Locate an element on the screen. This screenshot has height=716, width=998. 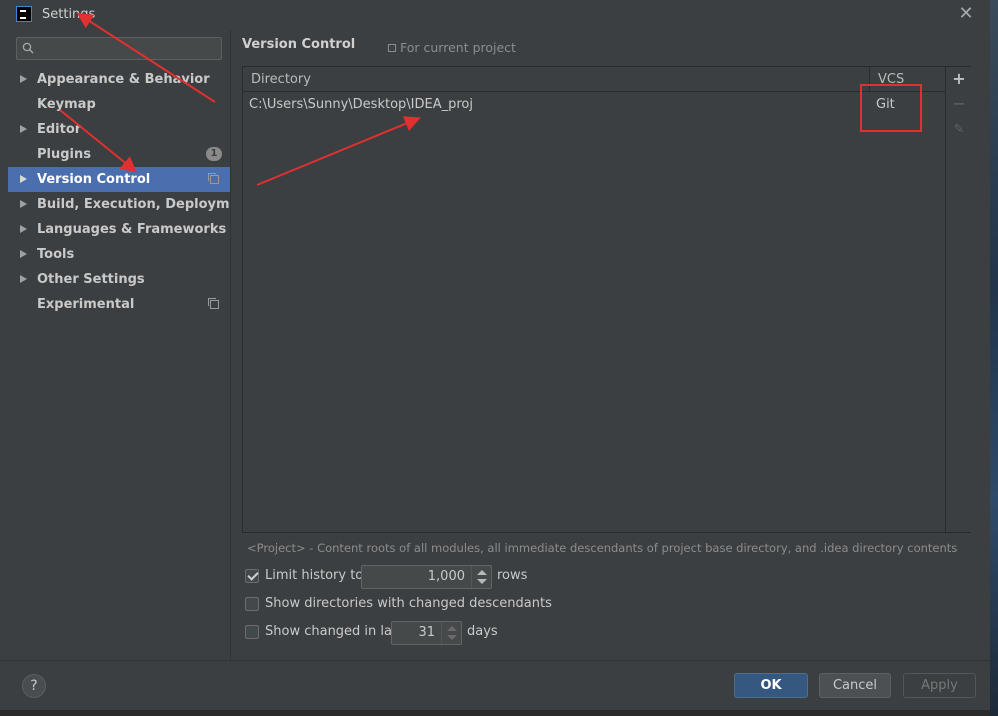
sidebar-item-version-control: Version Control is located at coordinates (119, 179).